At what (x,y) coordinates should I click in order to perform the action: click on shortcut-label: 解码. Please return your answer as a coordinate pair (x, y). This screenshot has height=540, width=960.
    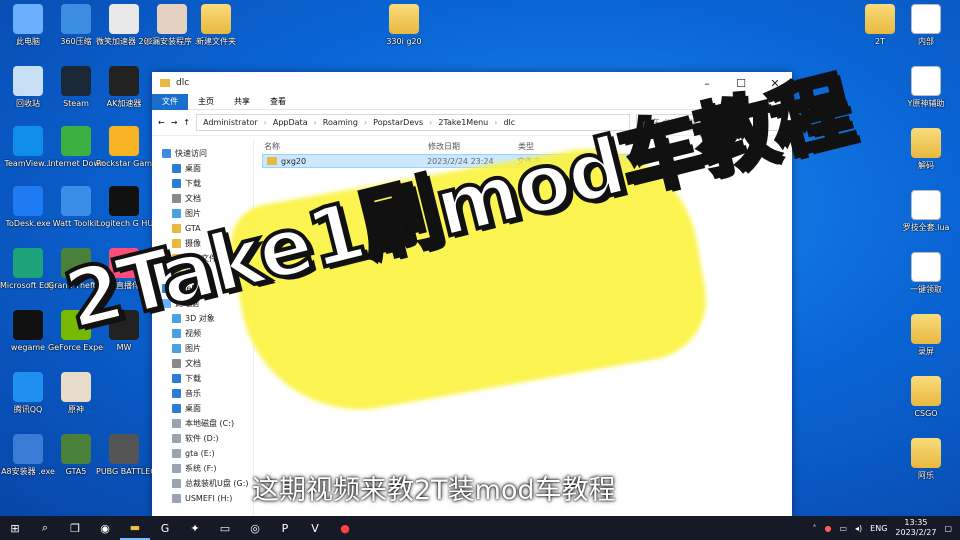
    Looking at the image, I should click on (926, 165).